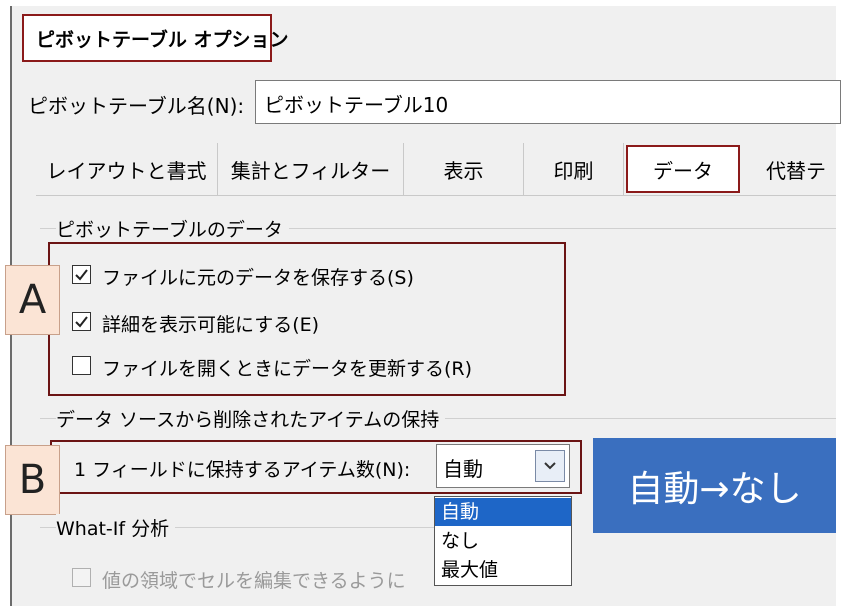  I want to click on option-max: 最大値, so click(503, 570).